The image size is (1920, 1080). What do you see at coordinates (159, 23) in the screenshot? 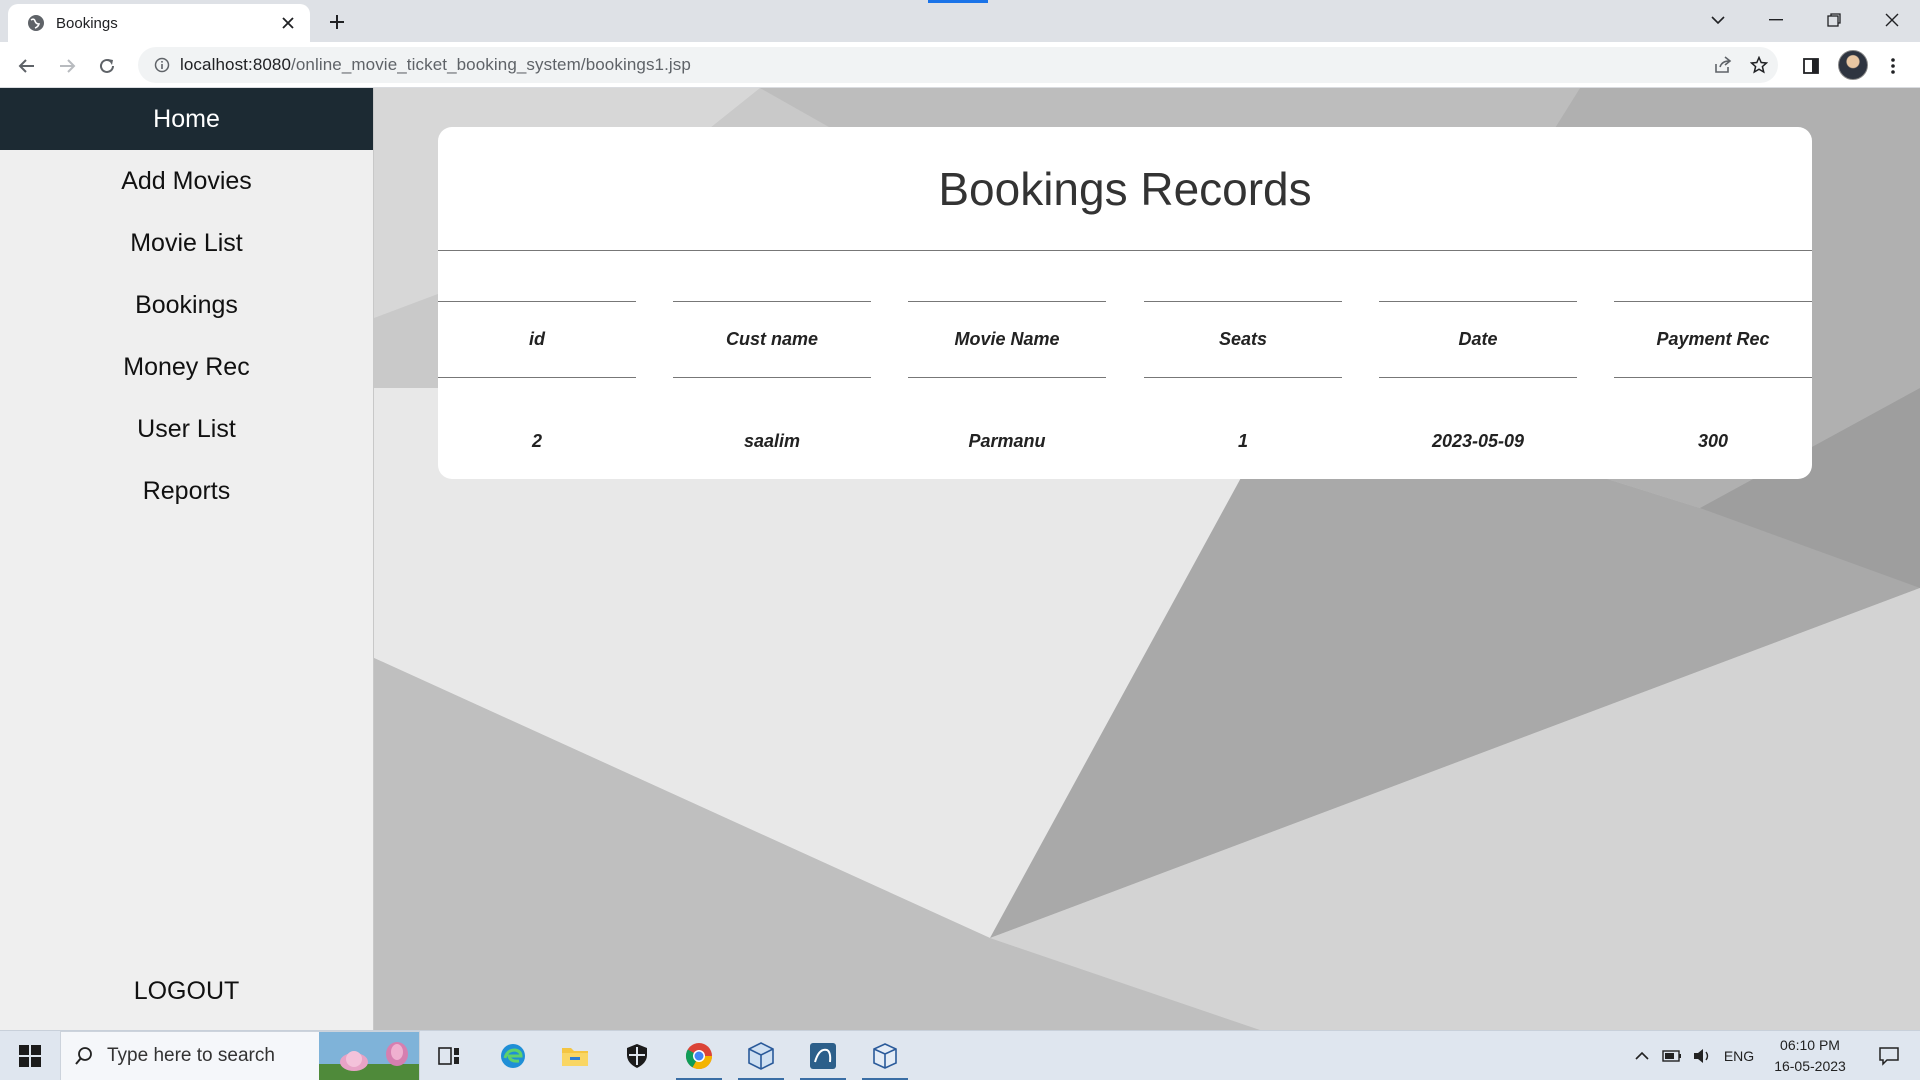
I see `browser-tab: Bookings` at bounding box center [159, 23].